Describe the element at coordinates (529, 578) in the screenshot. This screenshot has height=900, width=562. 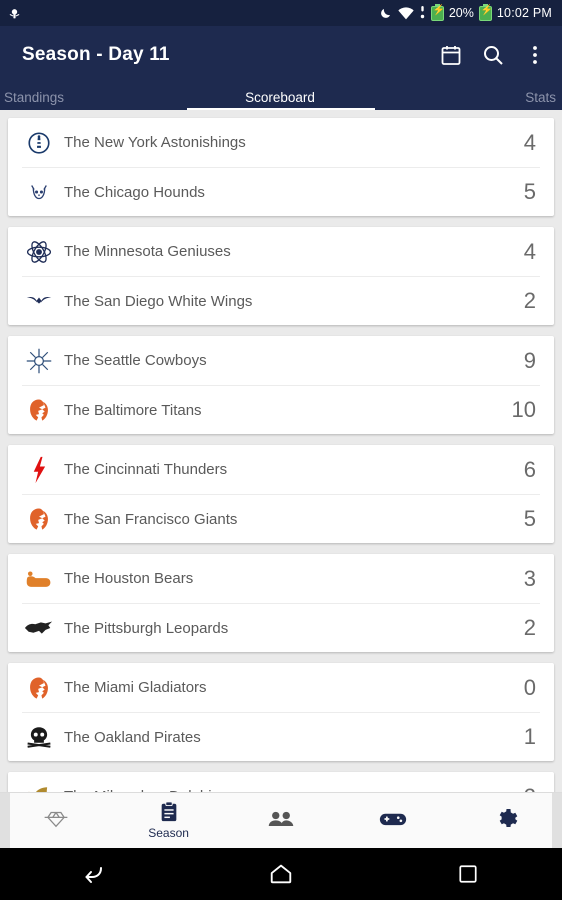
I see `team-score: 3` at that location.